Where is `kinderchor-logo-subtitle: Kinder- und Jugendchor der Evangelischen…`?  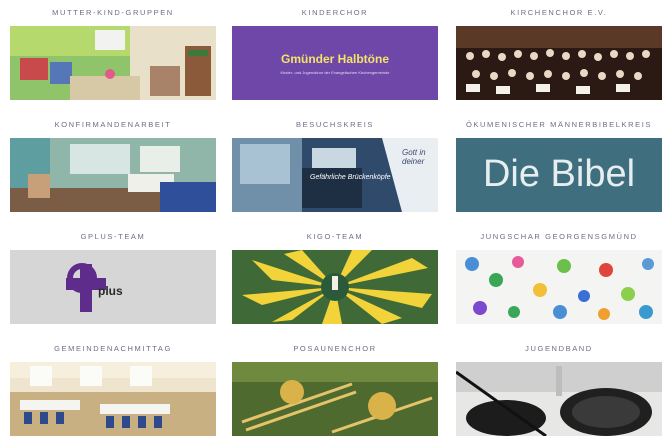 kinderchor-logo-subtitle: Kinder- und Jugendchor der Evangelischen… is located at coordinates (335, 72).